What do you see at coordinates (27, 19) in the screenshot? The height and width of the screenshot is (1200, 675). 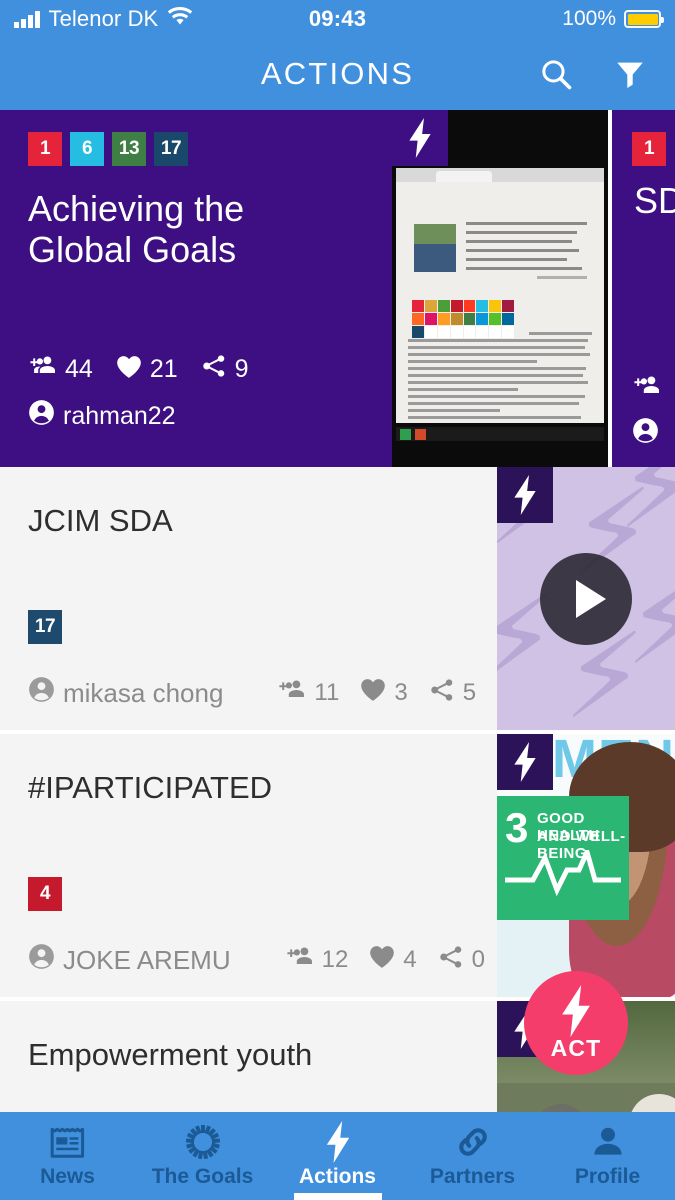 I see `signal-bars-icon` at bounding box center [27, 19].